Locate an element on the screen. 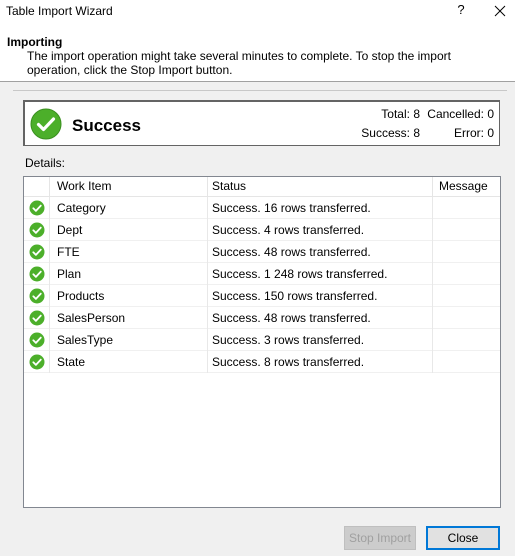 This screenshot has height=556, width=515. table-row: FTE Success. 48 rows transferred. is located at coordinates (262, 252).